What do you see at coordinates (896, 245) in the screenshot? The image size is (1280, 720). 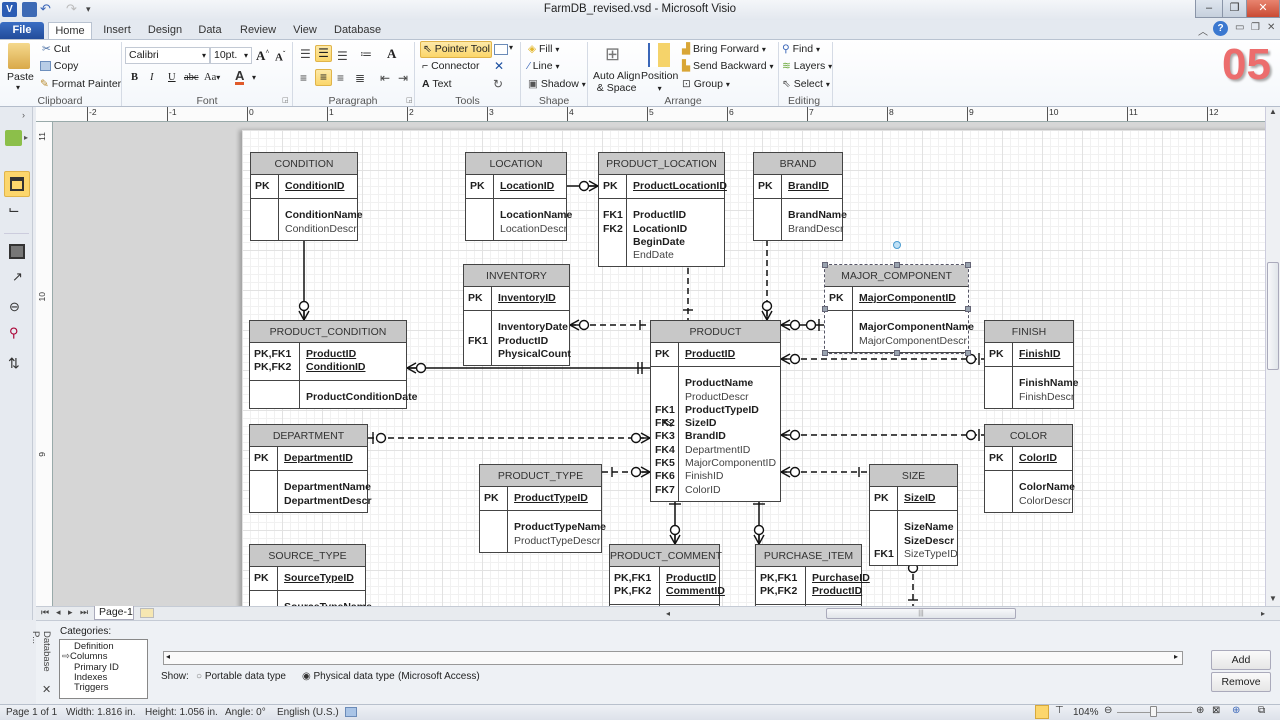 I see `rotation-handle` at bounding box center [896, 245].